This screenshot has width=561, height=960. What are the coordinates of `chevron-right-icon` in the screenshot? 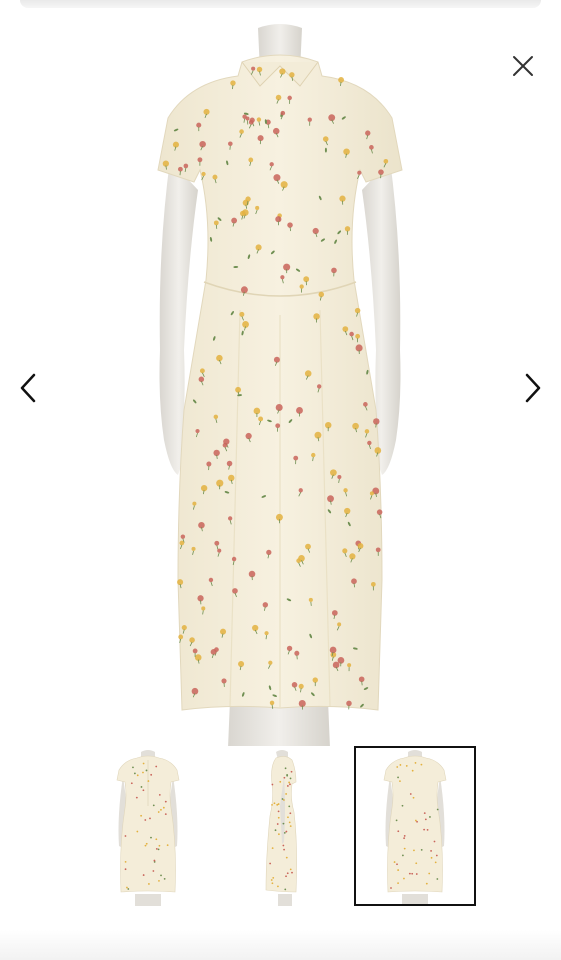 It's located at (533, 388).